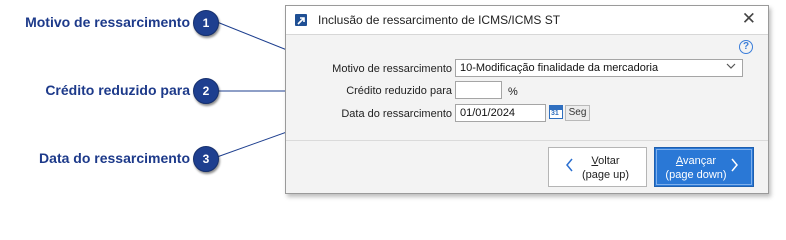 Image resolution: width=786 pixels, height=240 pixels. I want to click on credito-unit: %, so click(513, 92).